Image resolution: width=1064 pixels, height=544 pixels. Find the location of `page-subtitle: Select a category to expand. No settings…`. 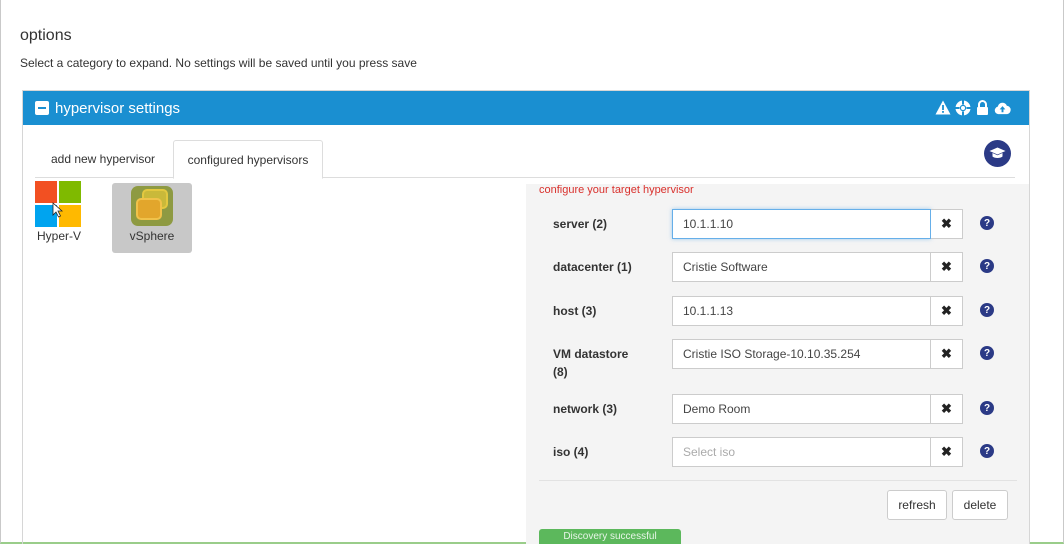

page-subtitle: Select a category to expand. No settings… is located at coordinates (218, 63).